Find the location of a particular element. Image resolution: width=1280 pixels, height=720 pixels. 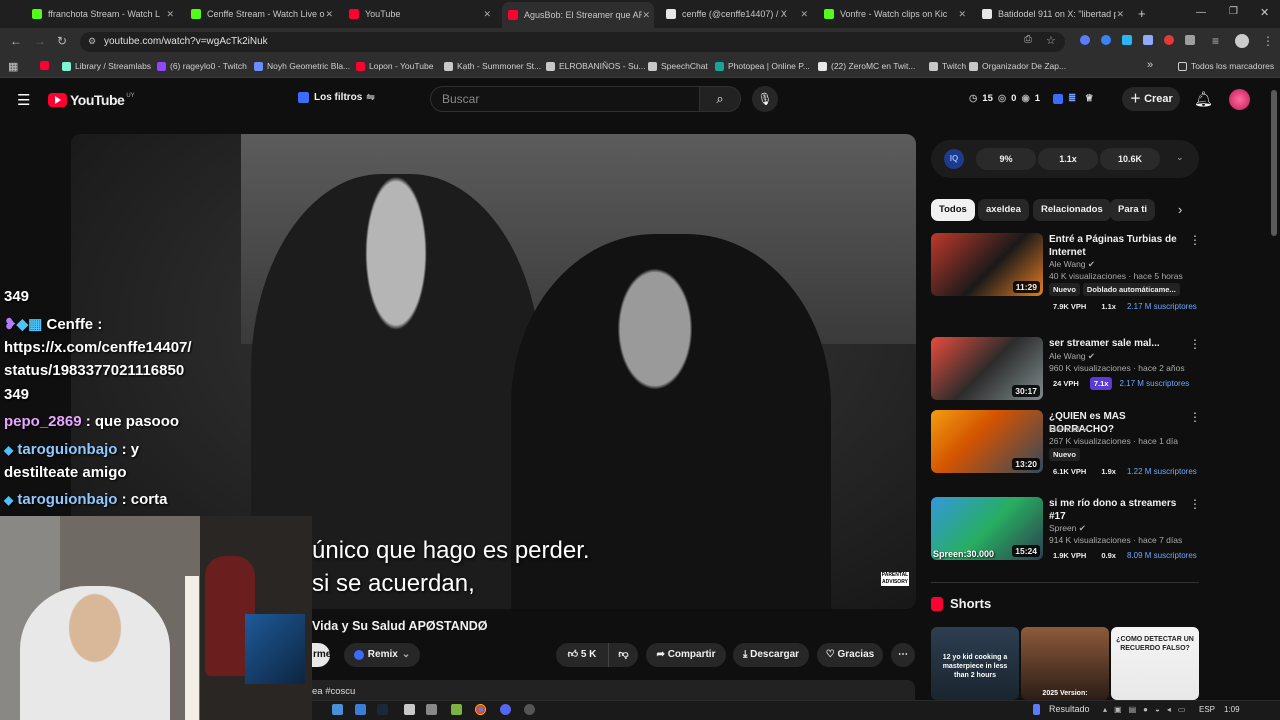

browser-tab: YouTube ✕ is located at coordinates (419, 14).